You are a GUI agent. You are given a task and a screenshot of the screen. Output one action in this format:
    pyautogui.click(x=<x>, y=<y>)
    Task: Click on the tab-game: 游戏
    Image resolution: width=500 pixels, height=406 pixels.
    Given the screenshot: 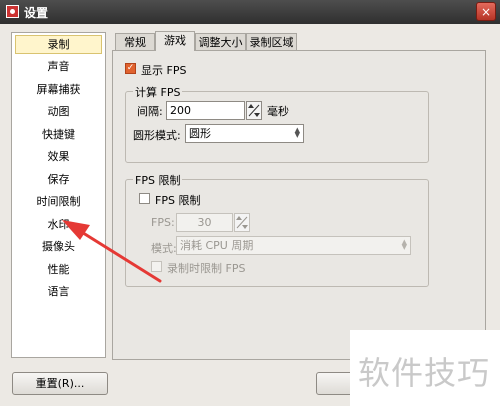 What is the action you would take?
    pyautogui.click(x=175, y=41)
    